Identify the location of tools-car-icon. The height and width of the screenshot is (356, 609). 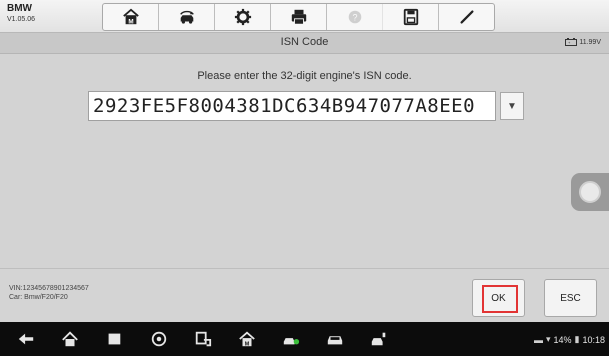
(379, 339).